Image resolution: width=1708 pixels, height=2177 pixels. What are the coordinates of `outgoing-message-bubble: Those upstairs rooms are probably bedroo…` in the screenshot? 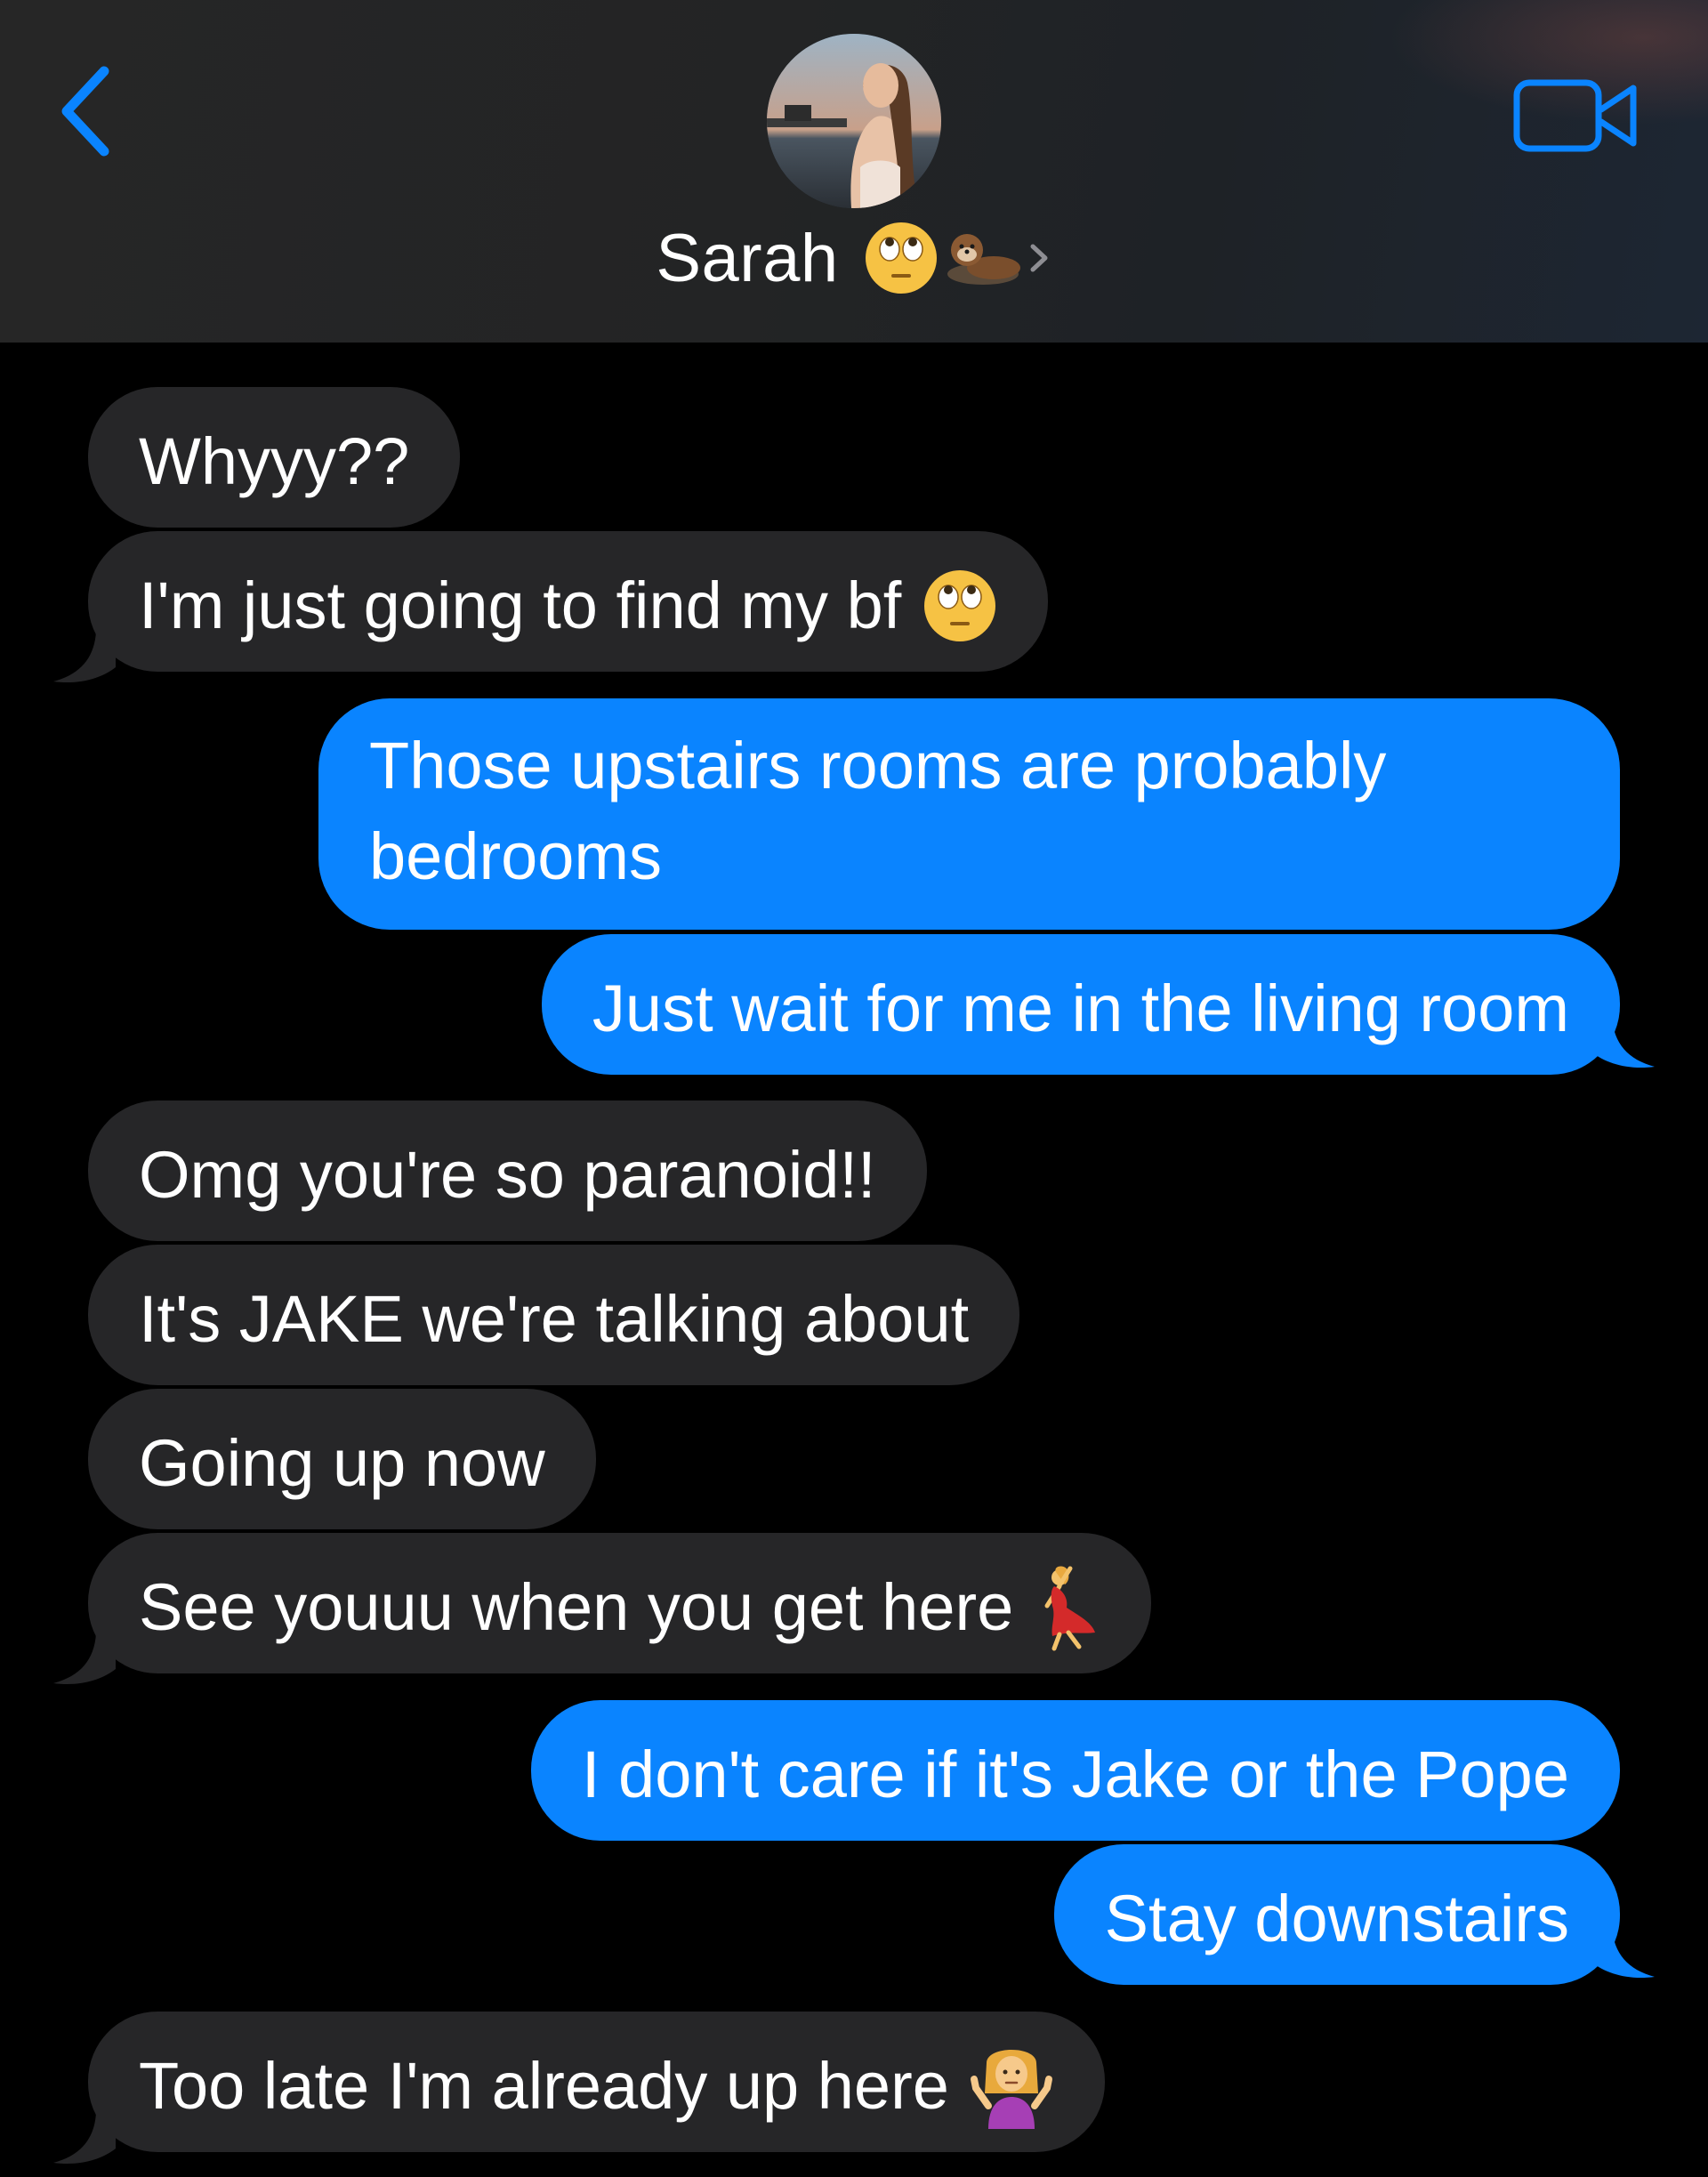 It's located at (969, 814).